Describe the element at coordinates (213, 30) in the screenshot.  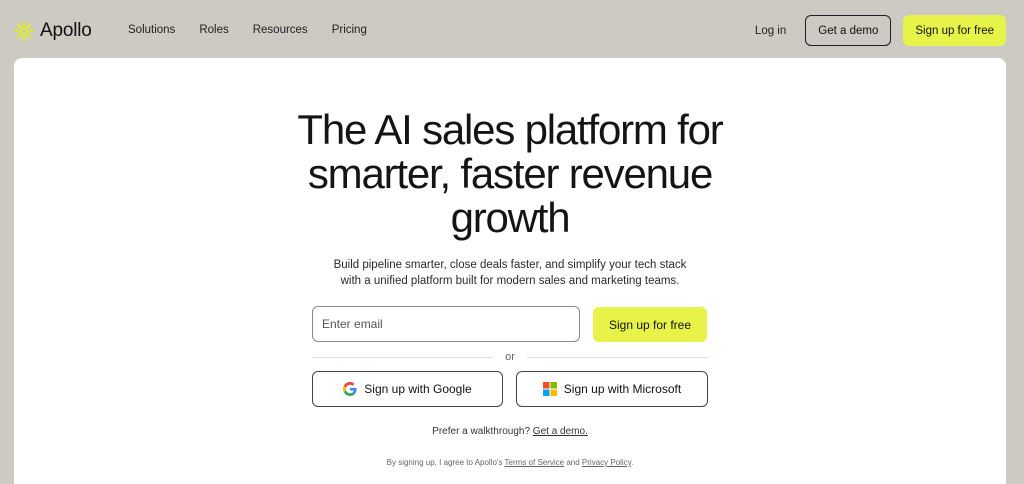
I see `nav-link-roles: Roles` at that location.